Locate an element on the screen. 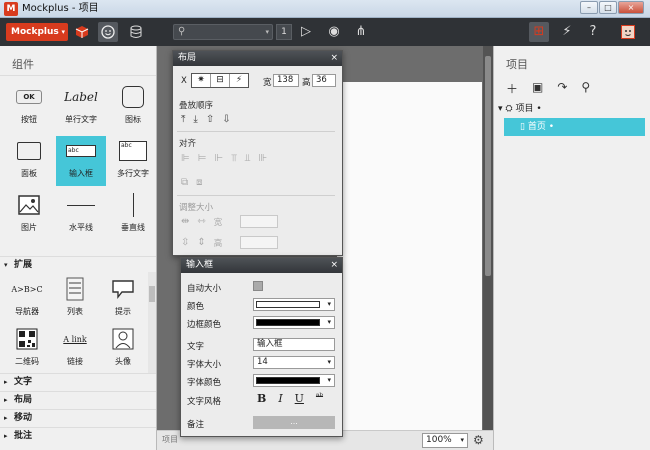  resize-width-input is located at coordinates (259, 221).